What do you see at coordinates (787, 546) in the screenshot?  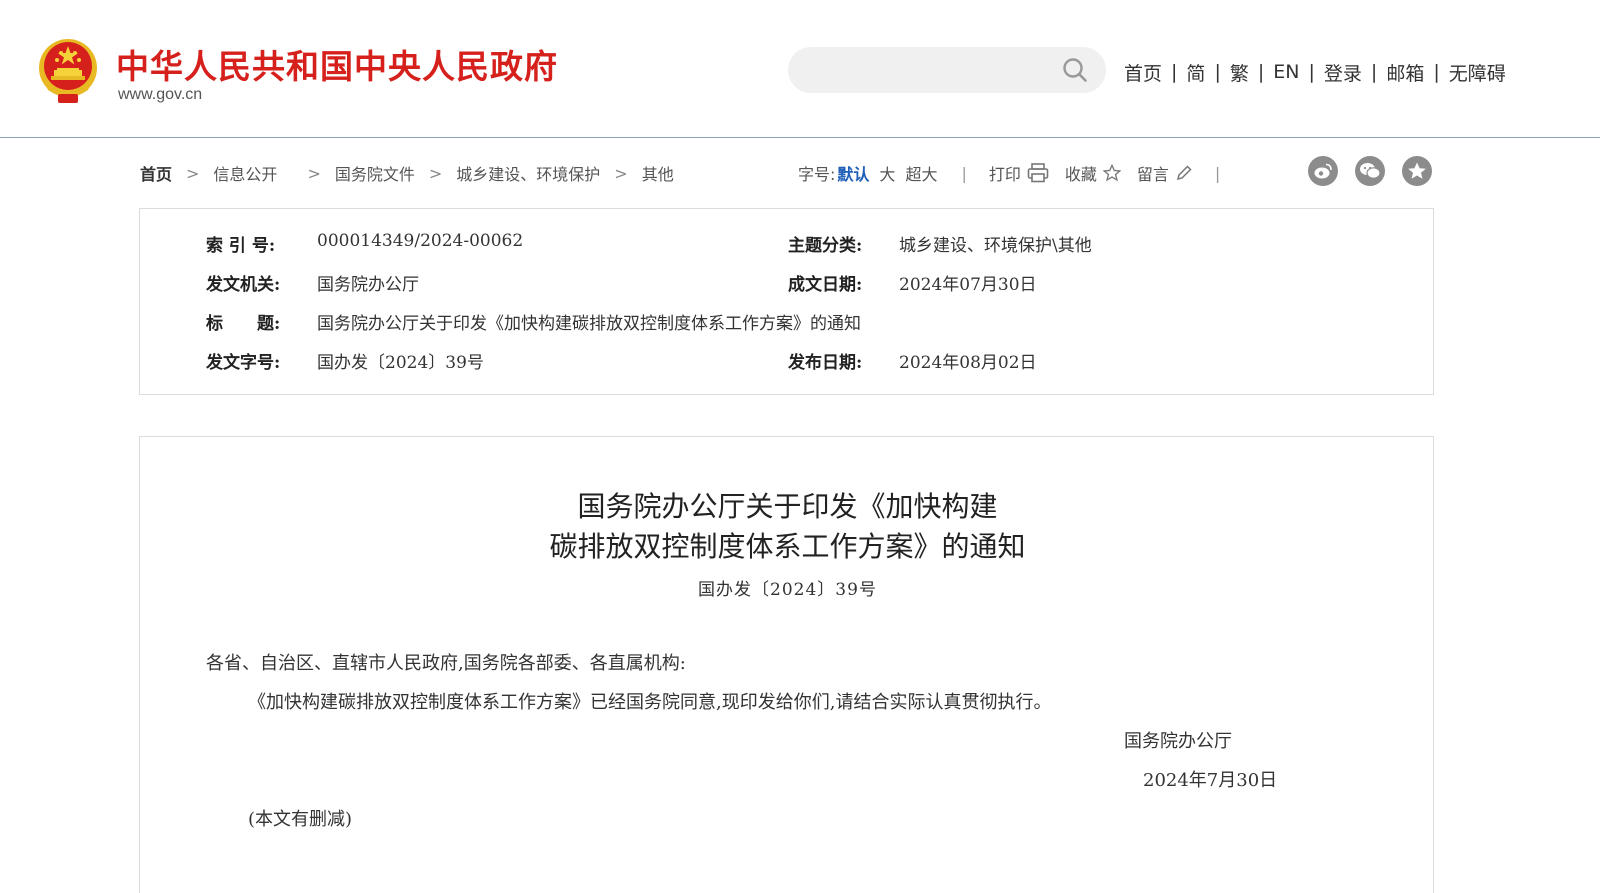 I see `article-title-line-2: 碳排放双控制度体系工作方案》的通知` at bounding box center [787, 546].